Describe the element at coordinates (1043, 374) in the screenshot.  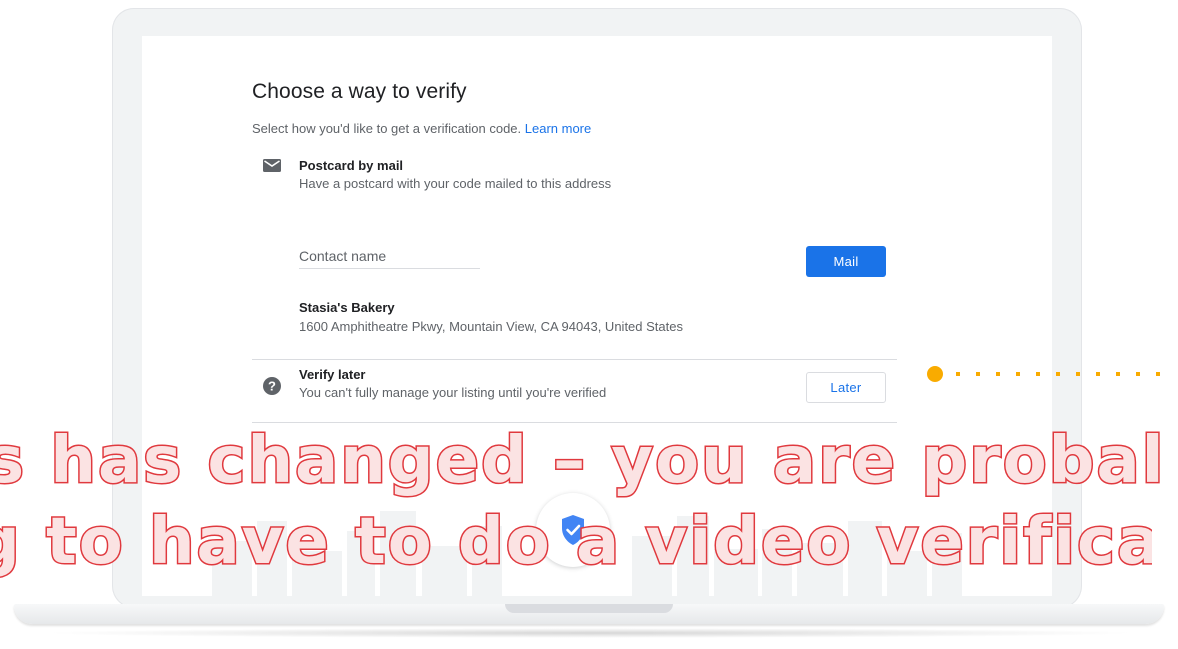
I see `dotted-connector` at that location.